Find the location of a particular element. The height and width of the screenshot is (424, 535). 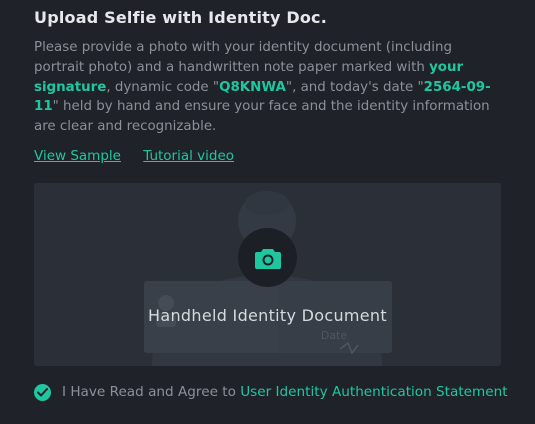

upload-label: Handheld Identity Document is located at coordinates (267, 315).